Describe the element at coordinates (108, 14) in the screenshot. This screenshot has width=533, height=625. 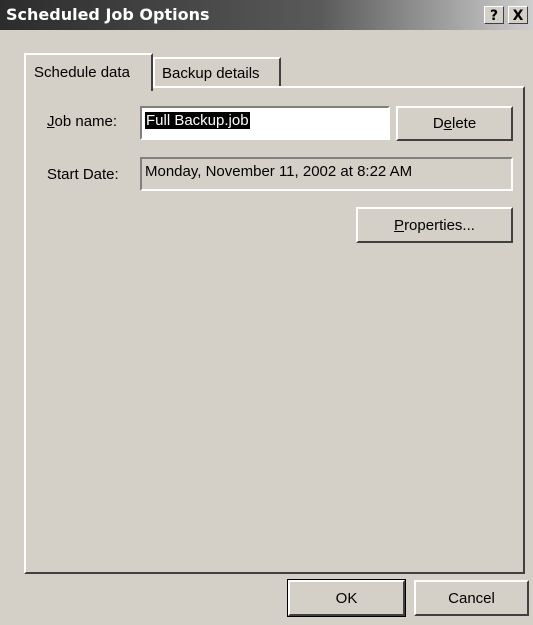
I see `window-title: Scheduled Job Options` at that location.